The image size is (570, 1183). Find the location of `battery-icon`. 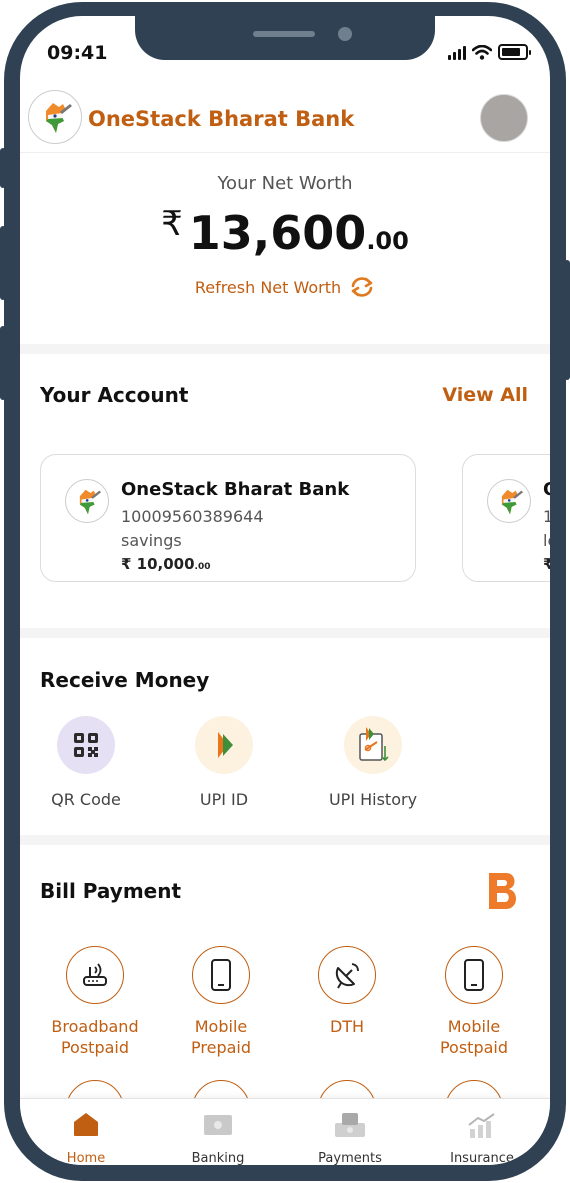

battery-icon is located at coordinates (514, 52).